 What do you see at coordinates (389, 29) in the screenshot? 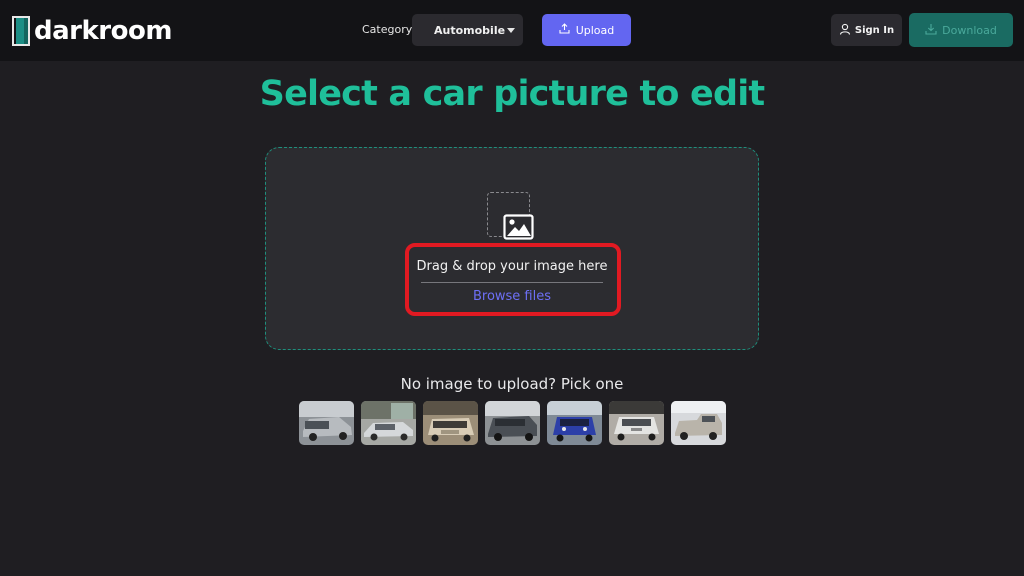
I see `category-label: Category:` at bounding box center [389, 29].